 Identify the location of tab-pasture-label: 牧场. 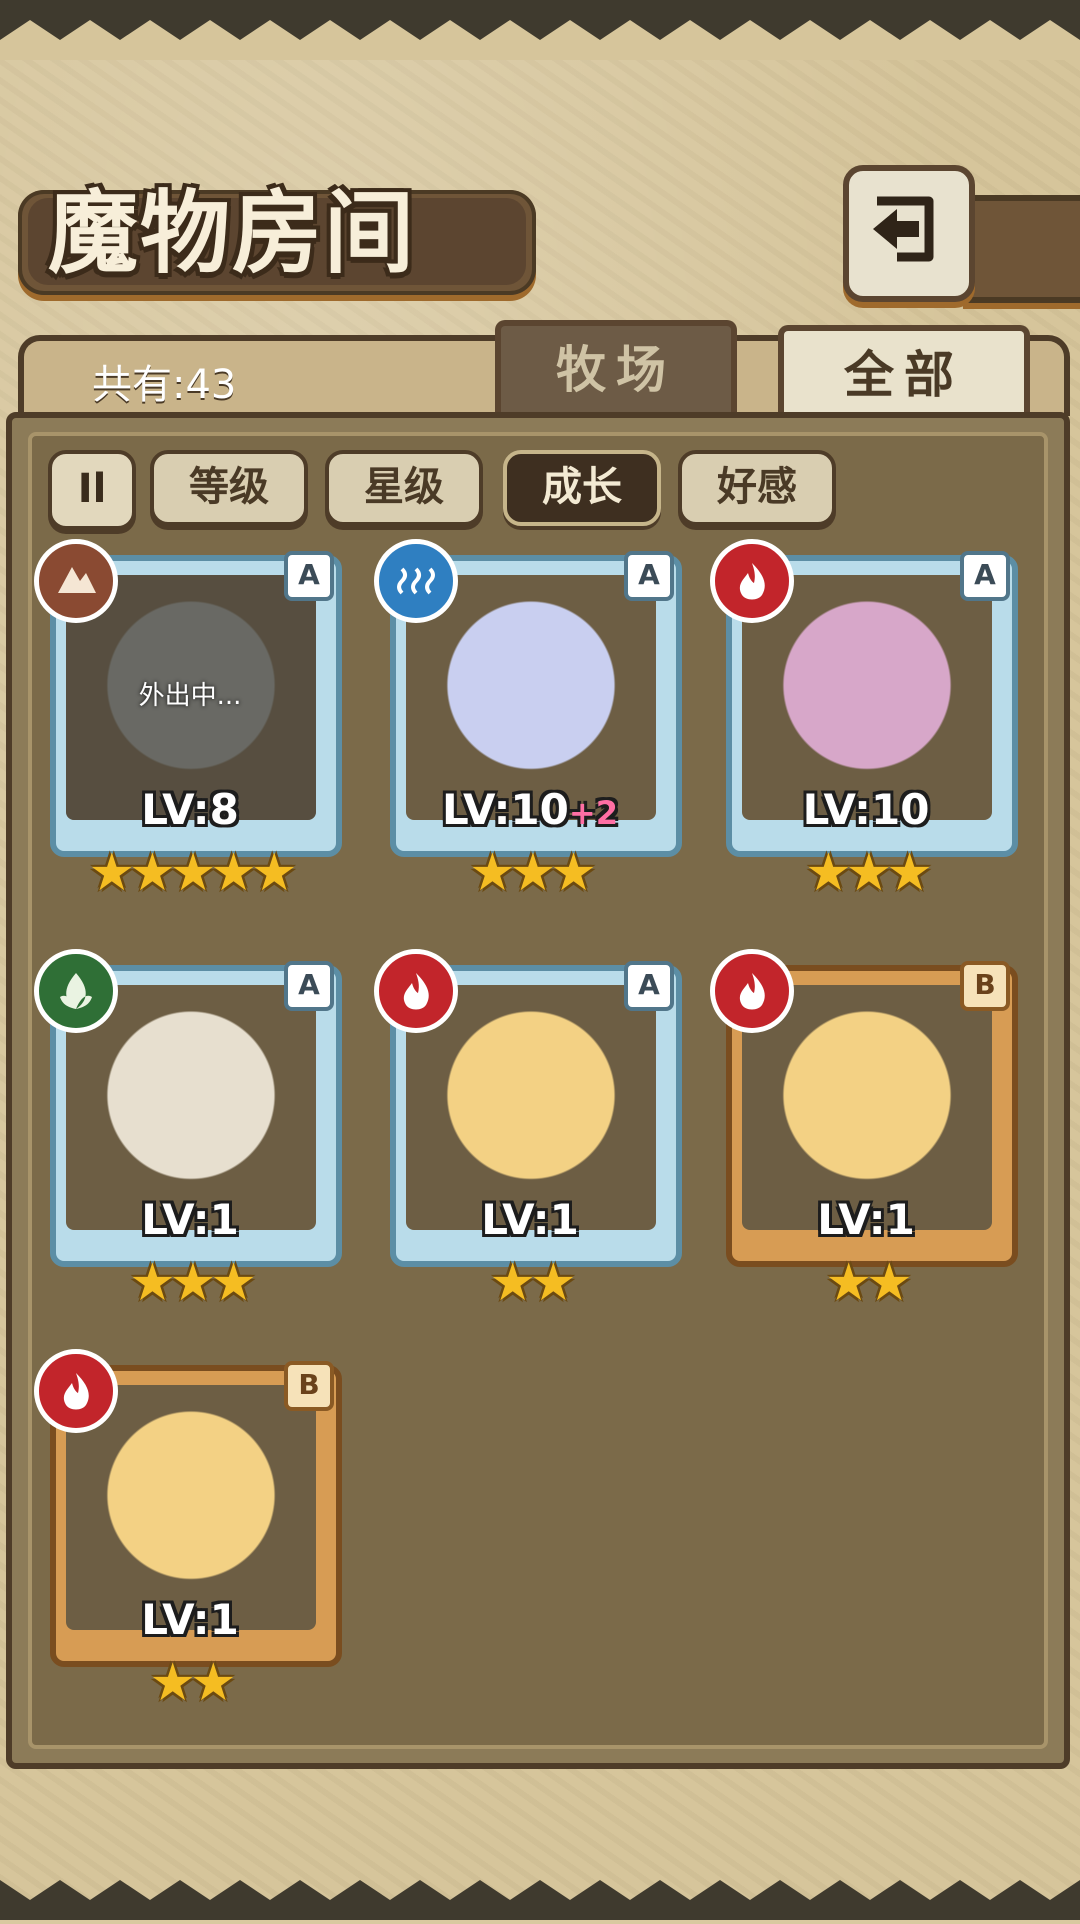
(616, 370).